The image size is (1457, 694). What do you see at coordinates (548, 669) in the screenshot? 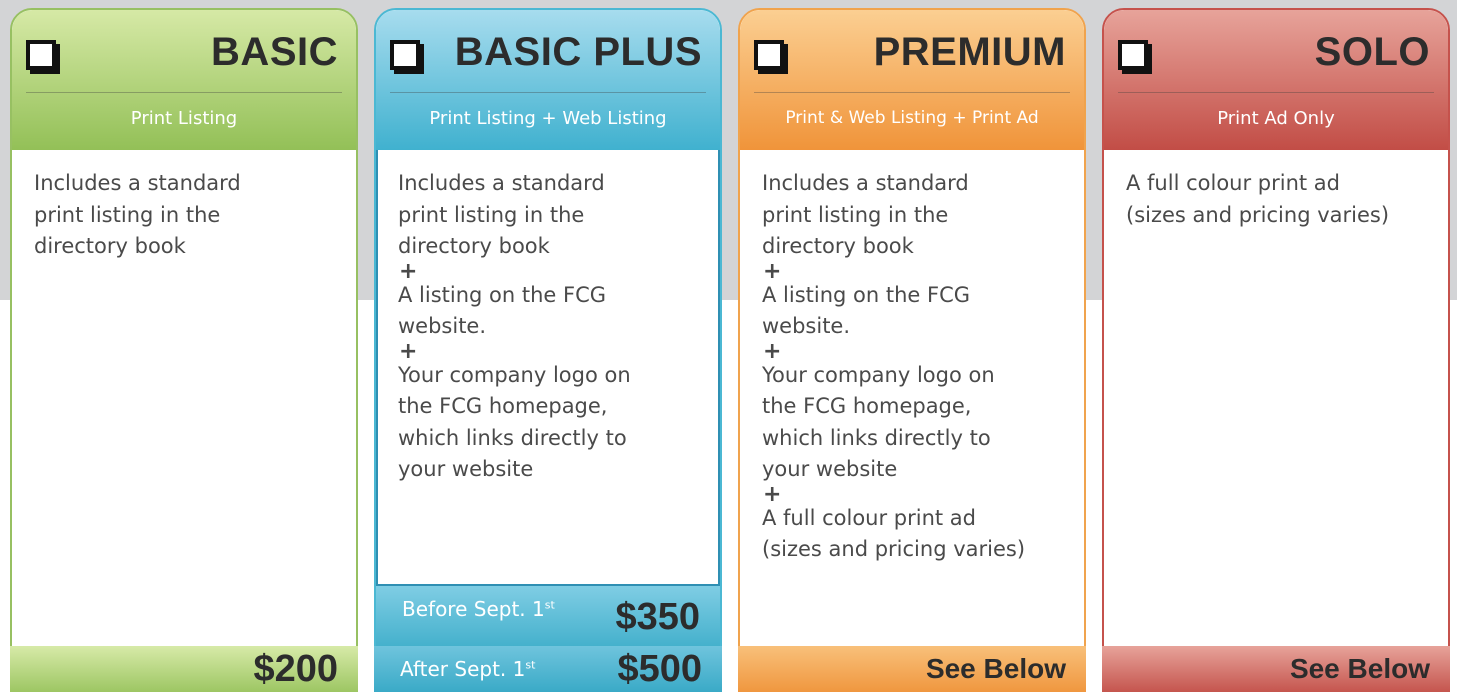
I see `price-bar-basic-plus: After Sept. 1st $500` at bounding box center [548, 669].